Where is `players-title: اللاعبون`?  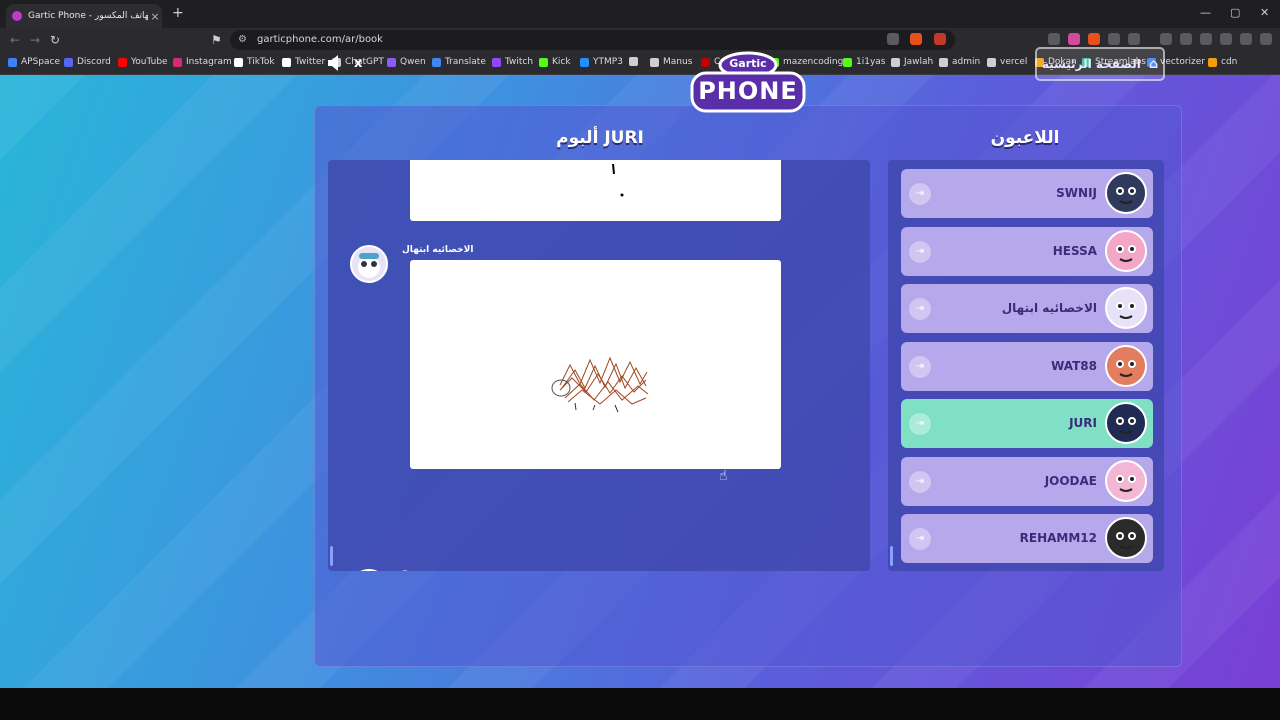
players-title: اللاعبون is located at coordinates (1025, 138).